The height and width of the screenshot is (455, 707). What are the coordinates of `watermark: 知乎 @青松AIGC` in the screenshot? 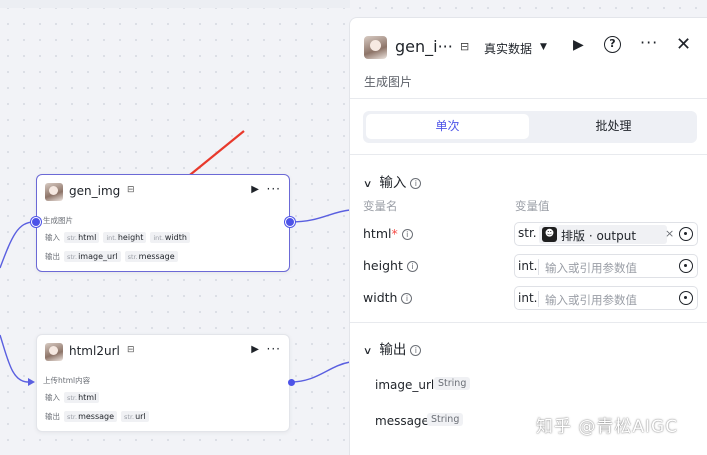 It's located at (607, 427).